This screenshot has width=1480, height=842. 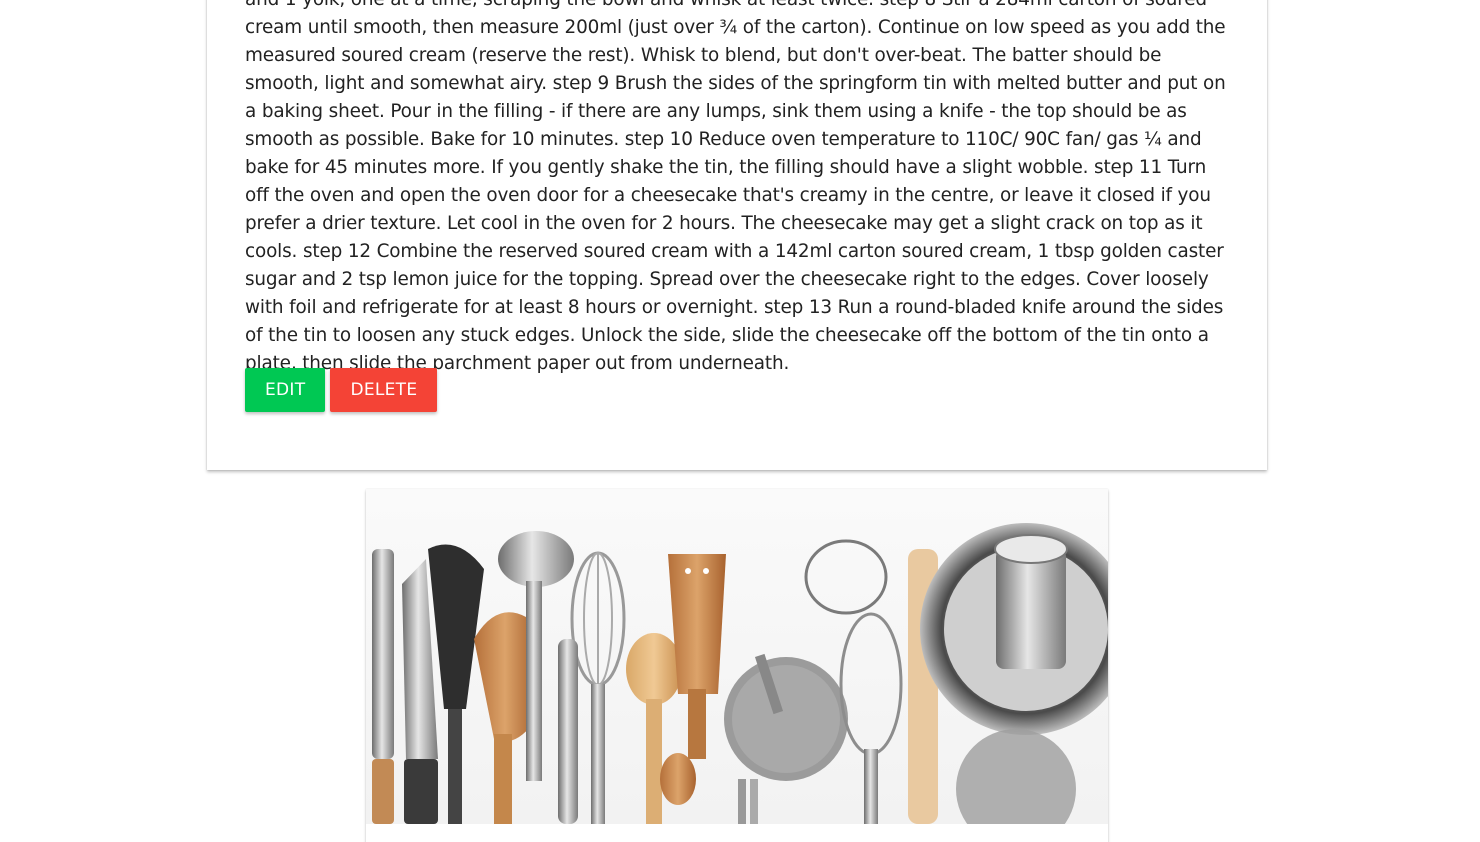 I want to click on edit-button: EDIT, so click(x=285, y=390).